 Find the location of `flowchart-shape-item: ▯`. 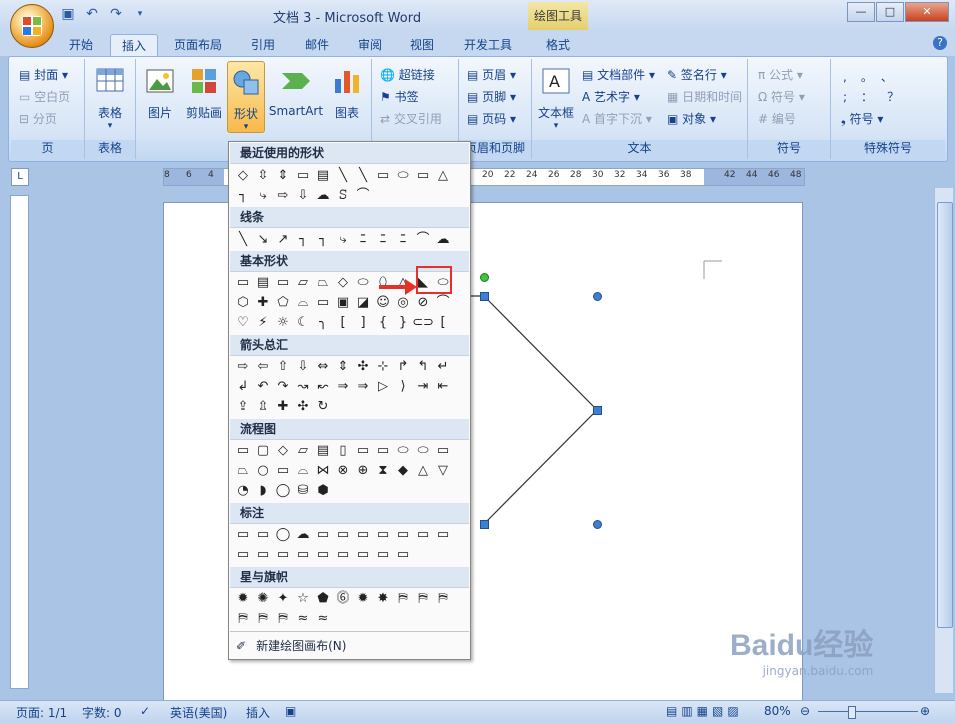

flowchart-shape-item: ▯ is located at coordinates (343, 451).